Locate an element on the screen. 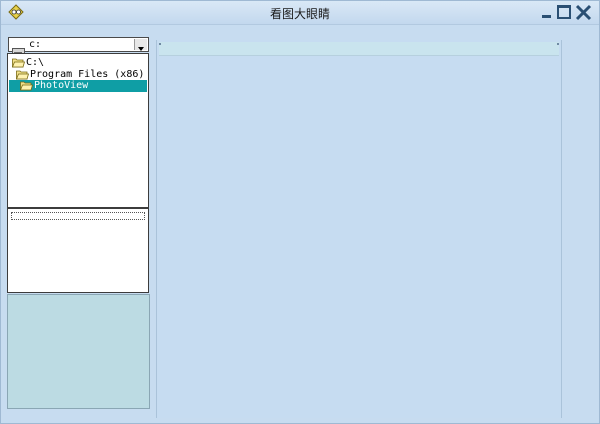 The height and width of the screenshot is (424, 600). window-title: 看图大眼睛 is located at coordinates (299, 14).